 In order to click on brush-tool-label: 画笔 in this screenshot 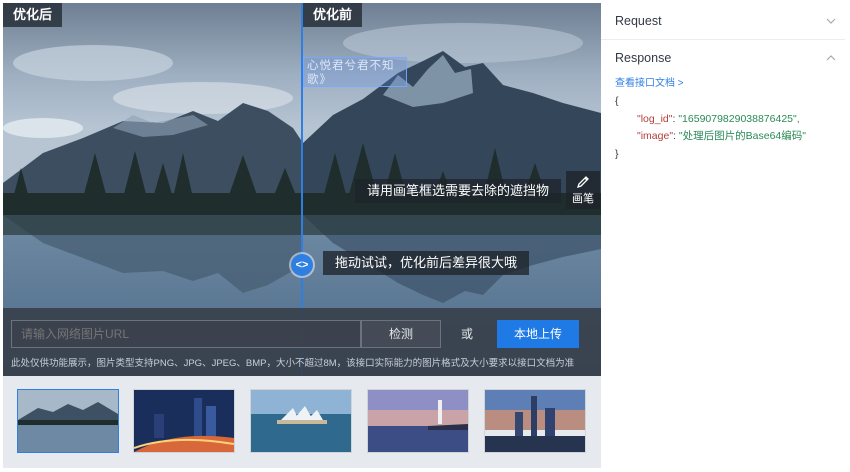, I will do `click(583, 199)`.